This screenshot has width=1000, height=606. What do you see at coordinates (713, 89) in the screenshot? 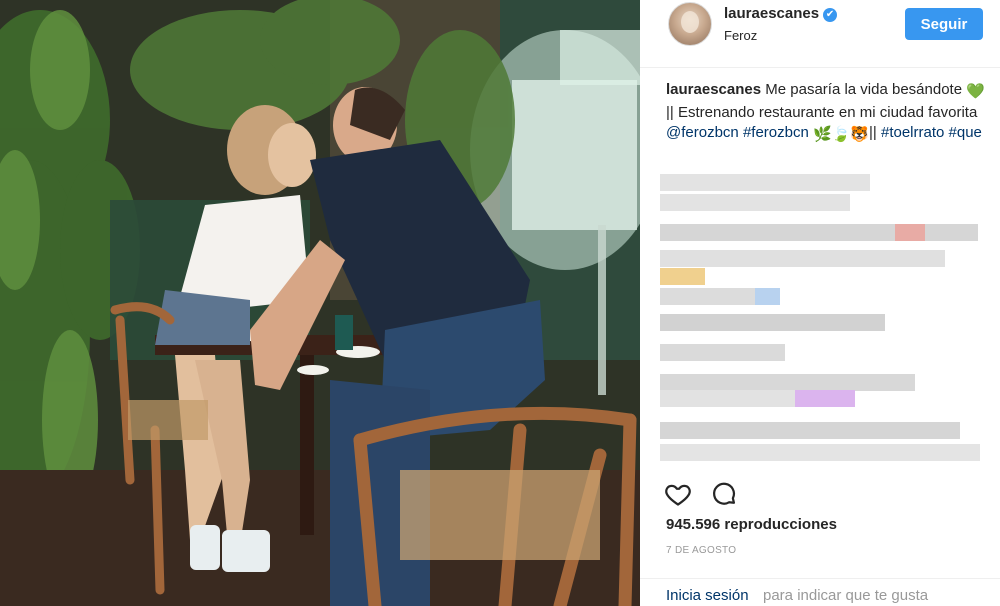
I see `caption-username-link: lauraescanes` at bounding box center [713, 89].